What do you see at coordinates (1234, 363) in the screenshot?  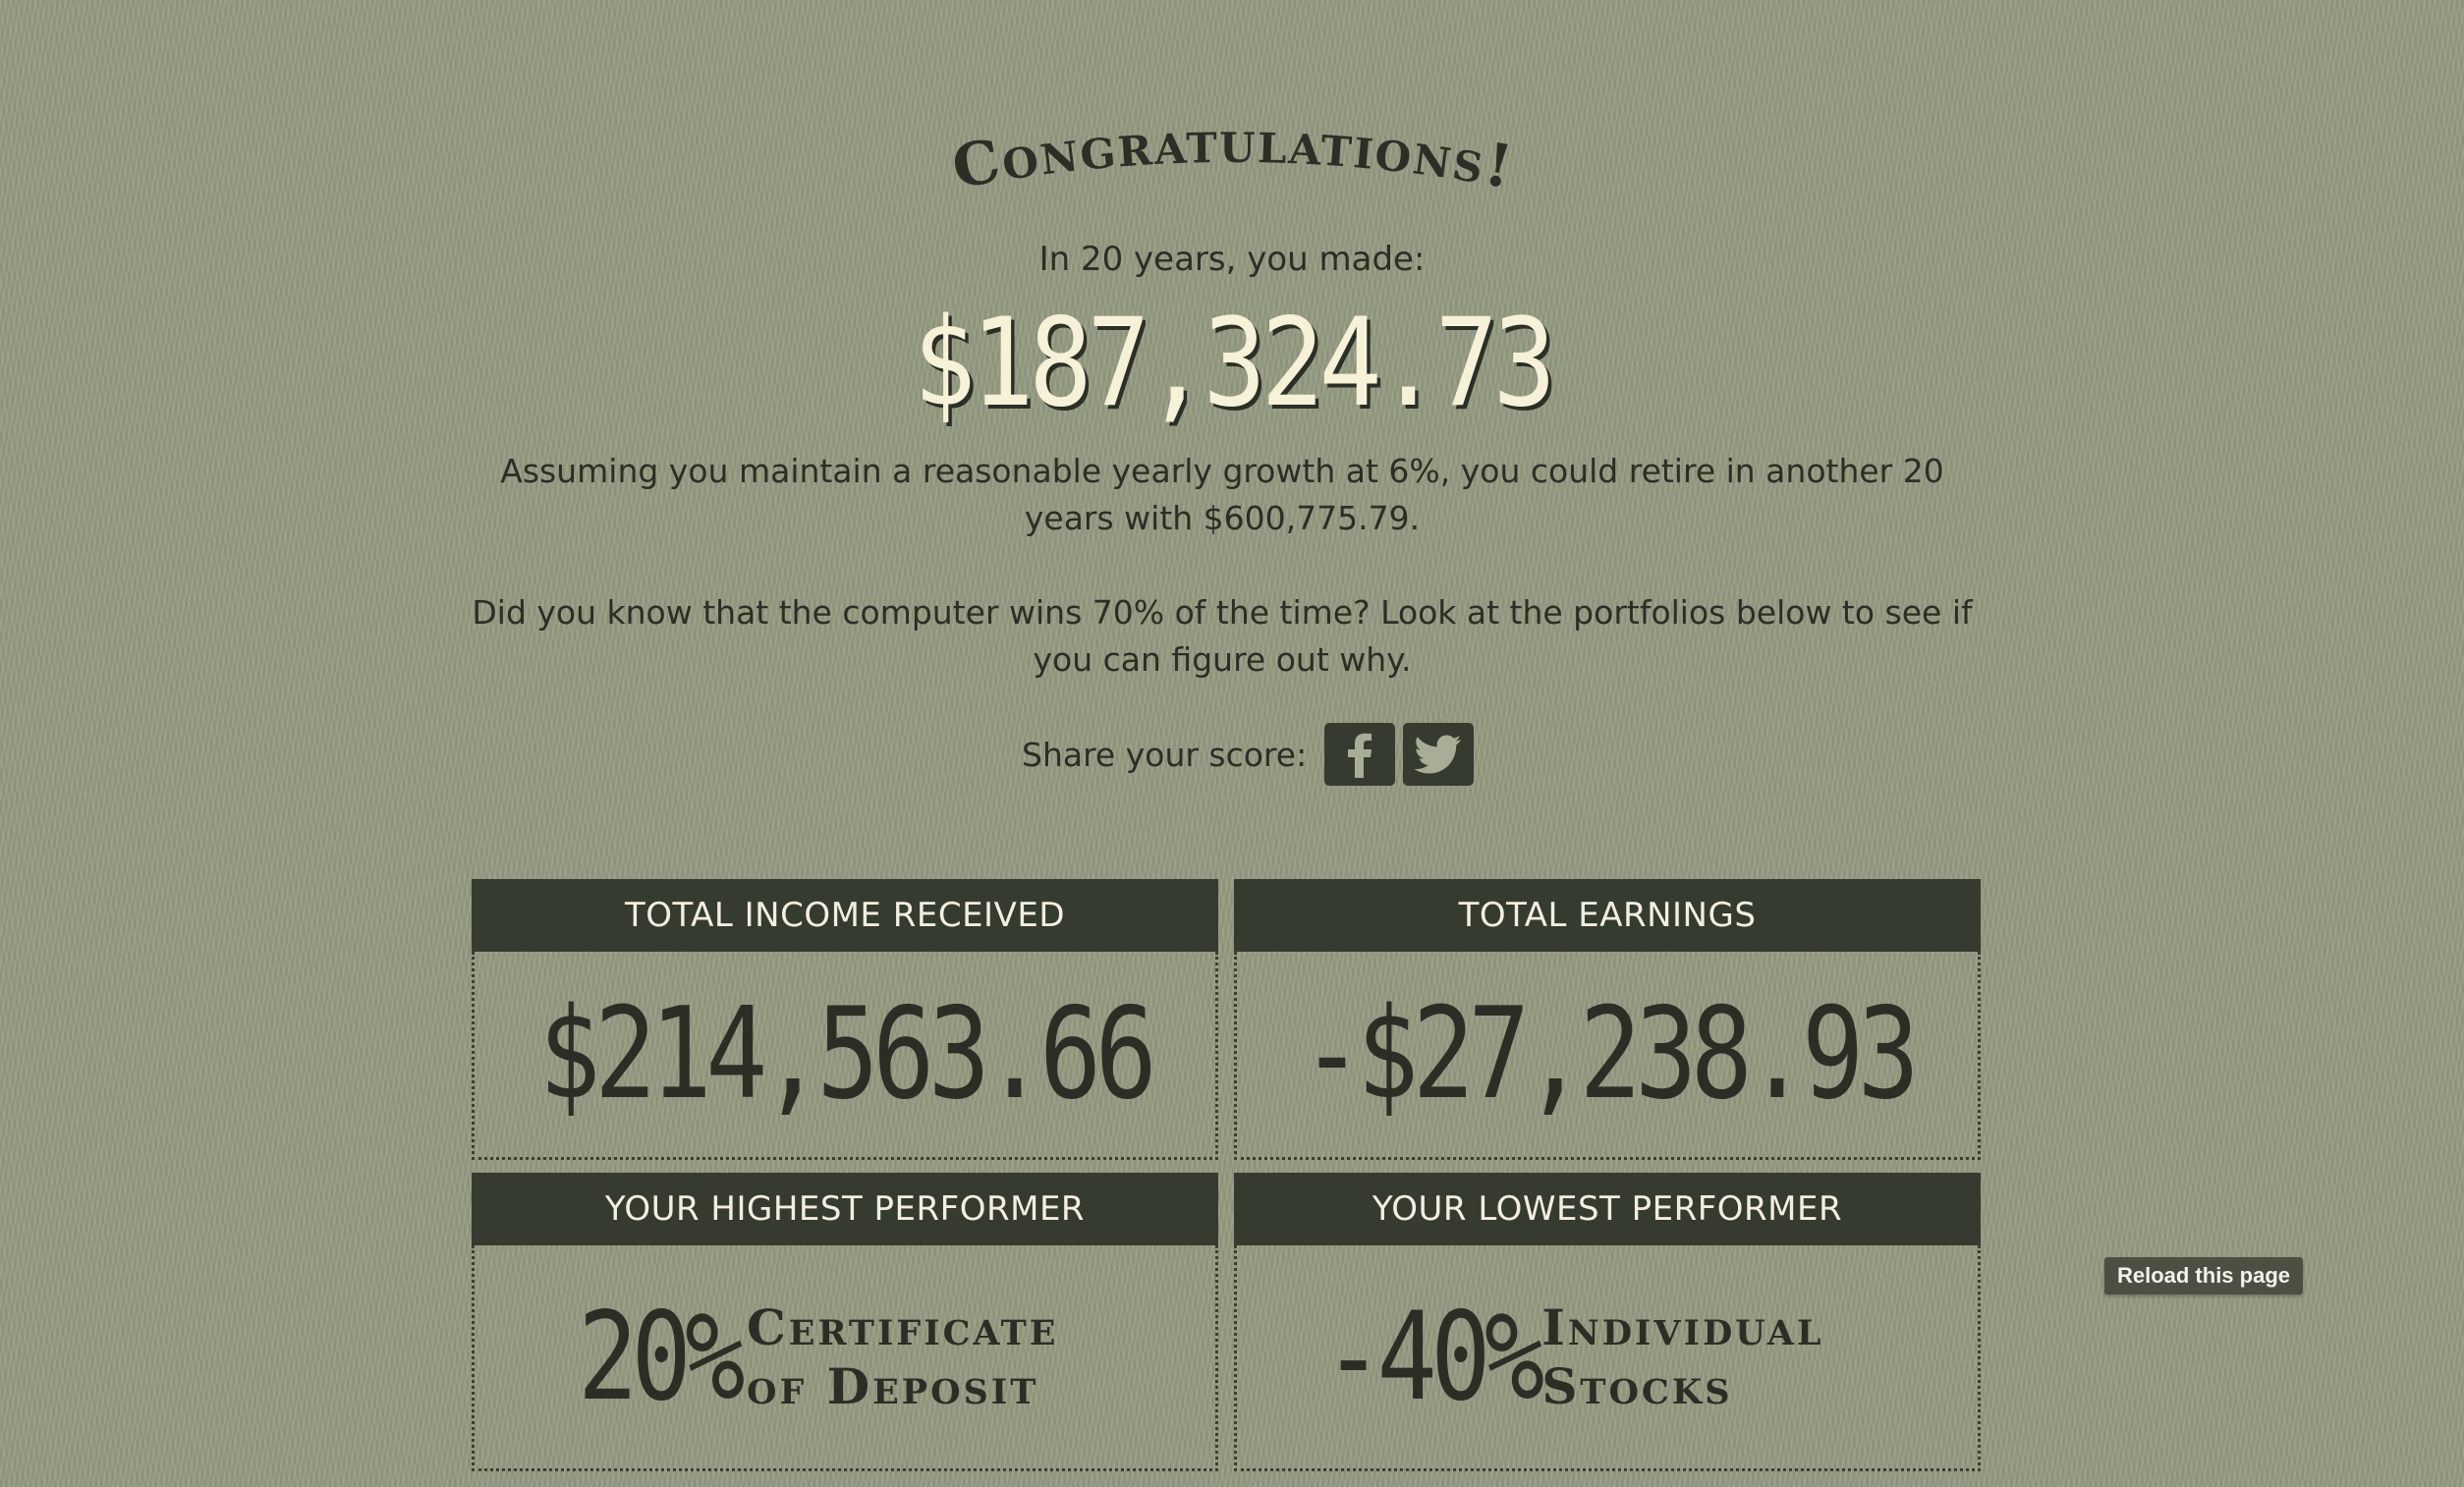 I see `final-amount: $187,324.73` at bounding box center [1234, 363].